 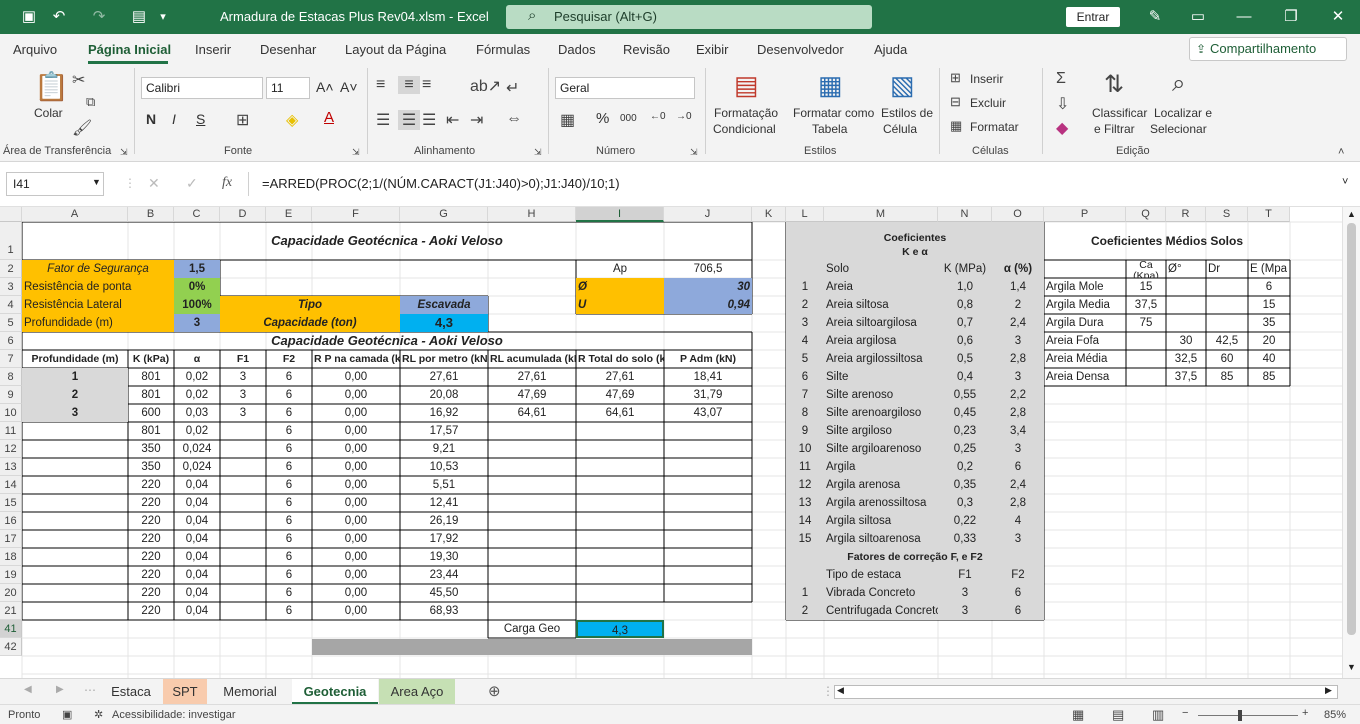 I want to click on fat-header: F1, so click(x=965, y=575).